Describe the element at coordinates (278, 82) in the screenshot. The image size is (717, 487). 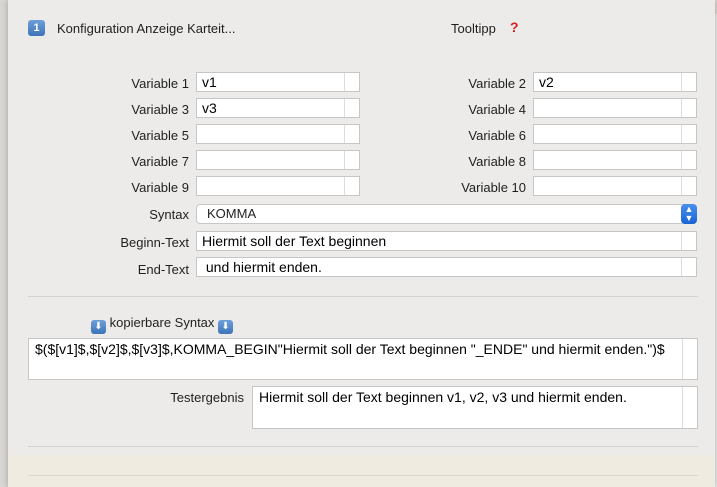
I see `variable-1-field: v1` at that location.